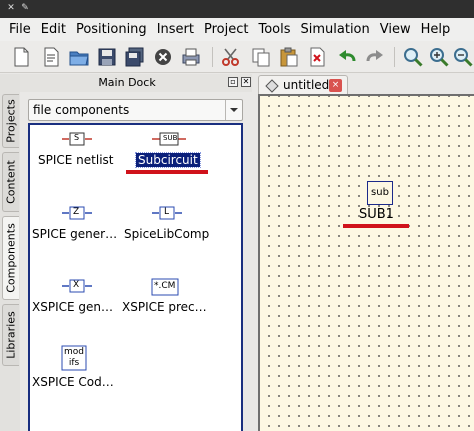  I want to click on cut-icon, so click(231, 57).